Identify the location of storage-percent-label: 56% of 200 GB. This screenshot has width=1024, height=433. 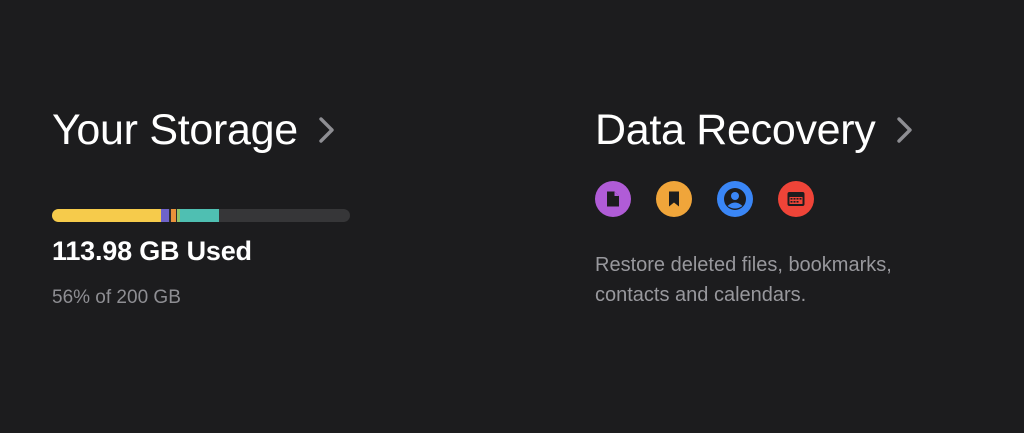
(116, 297).